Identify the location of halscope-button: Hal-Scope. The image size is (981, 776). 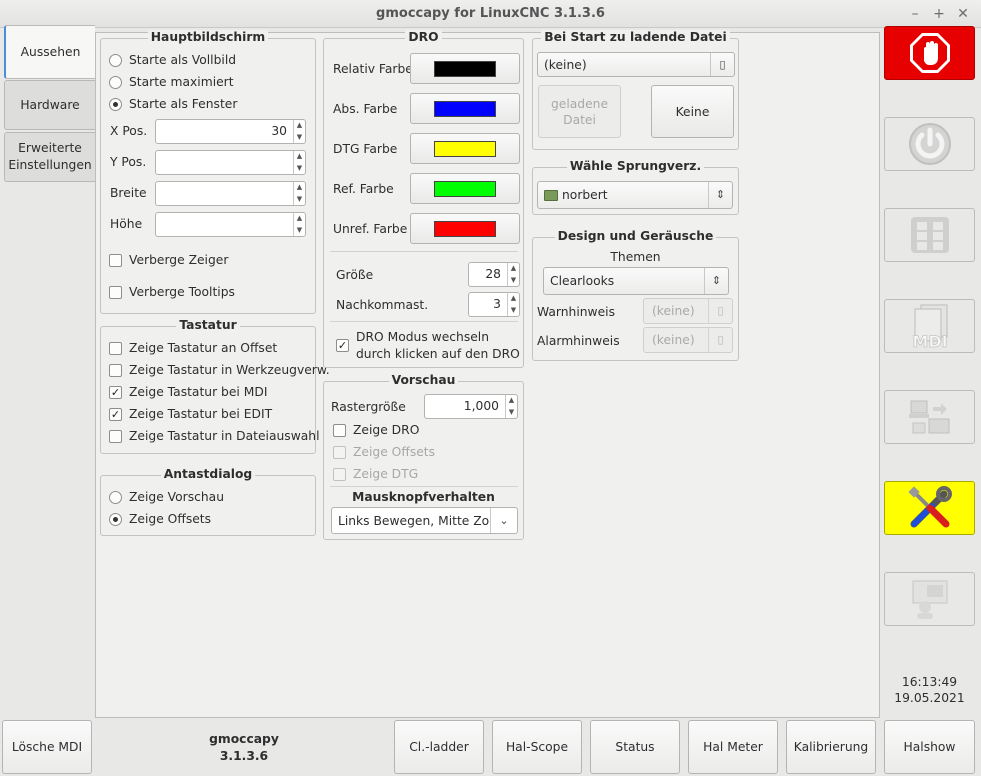
(537, 747).